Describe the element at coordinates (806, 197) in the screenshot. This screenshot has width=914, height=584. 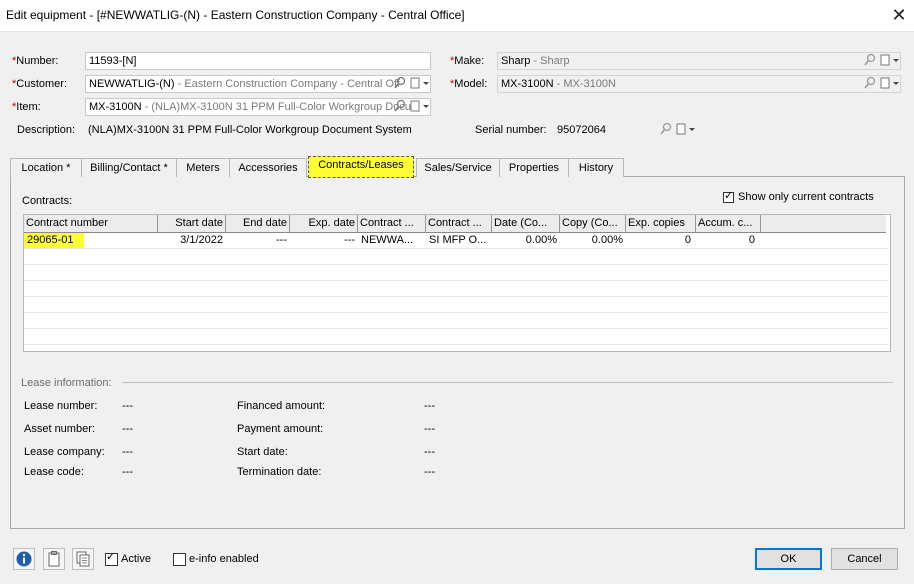
I see `show-current-label: Show only current contracts` at that location.